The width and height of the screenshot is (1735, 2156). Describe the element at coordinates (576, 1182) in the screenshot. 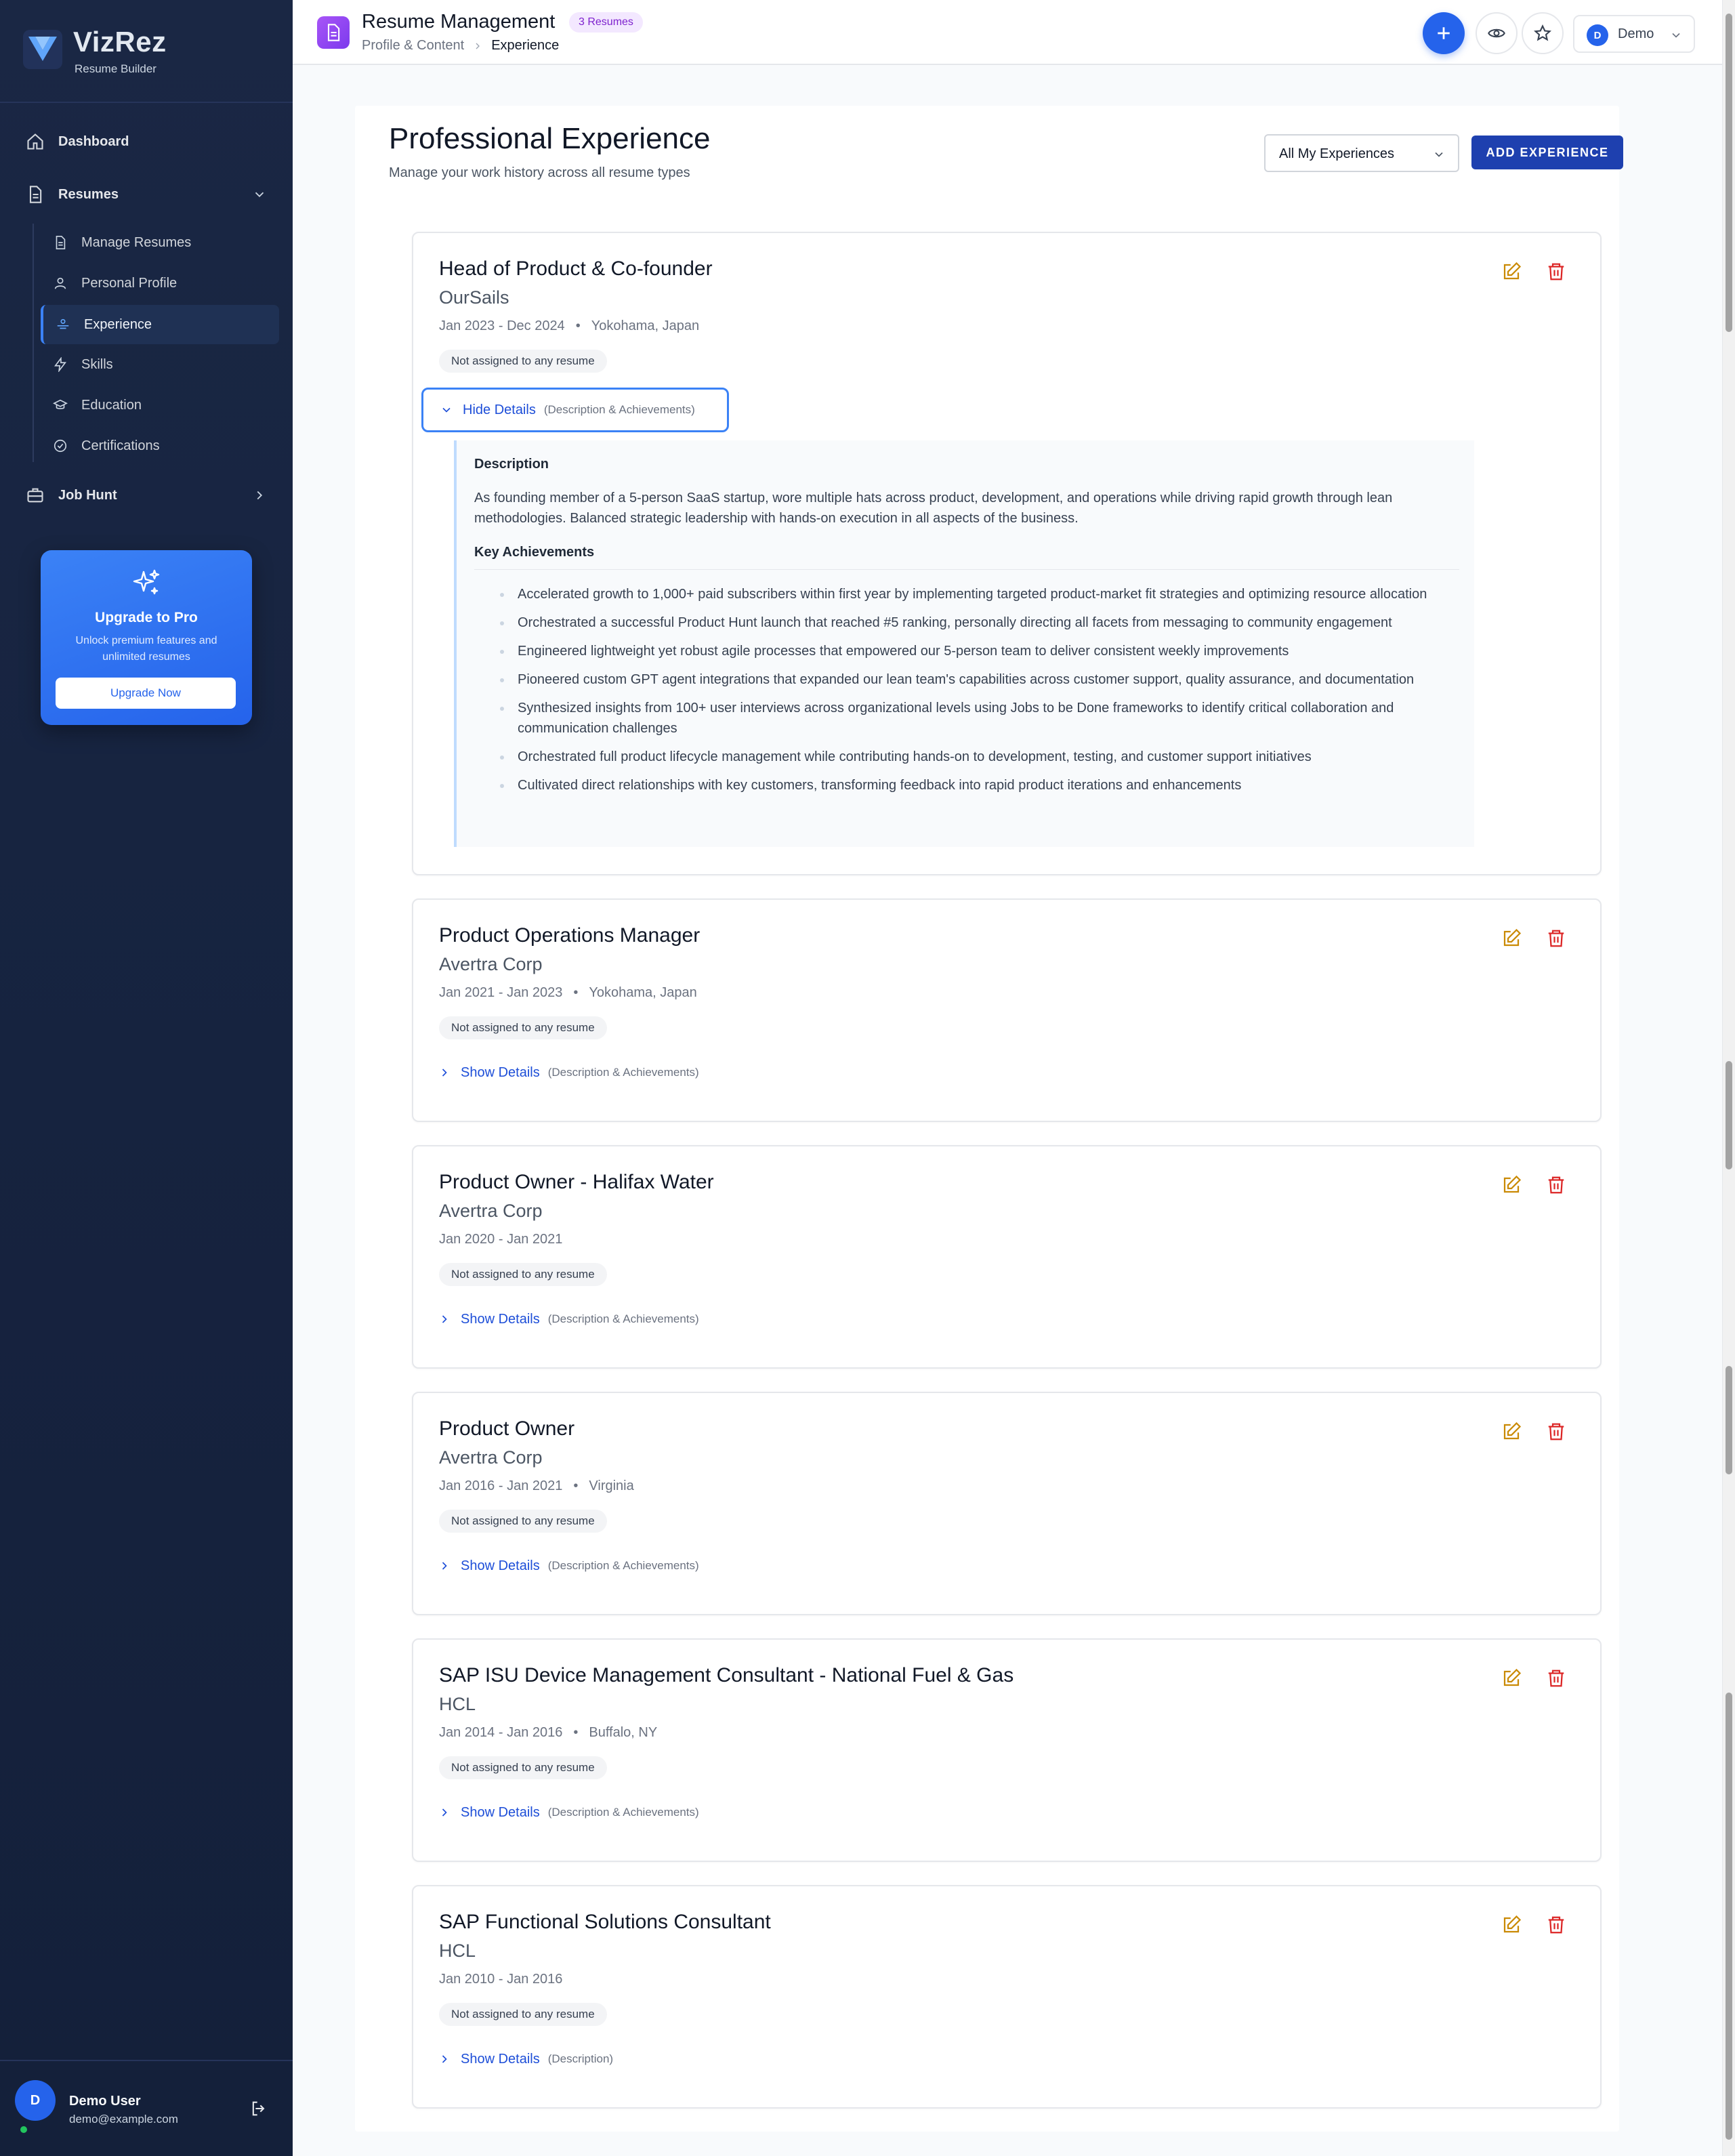

I see `experience-title: Product Owner - Halifax Water` at that location.